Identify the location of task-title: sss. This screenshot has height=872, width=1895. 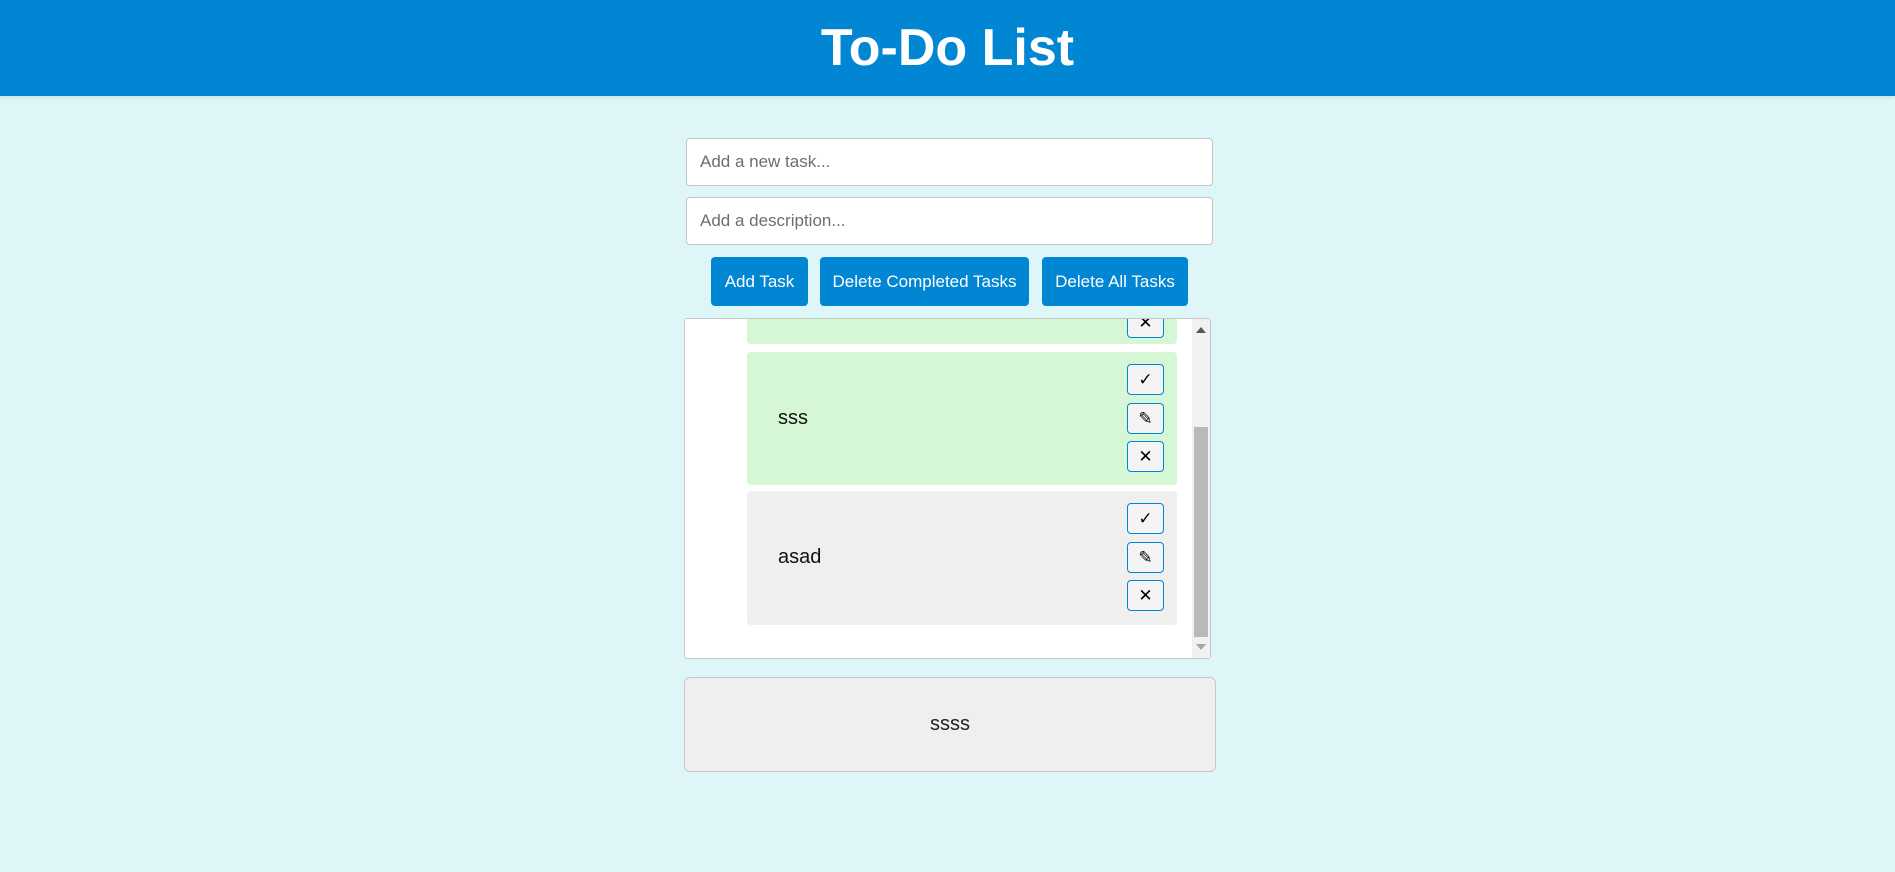
(793, 418).